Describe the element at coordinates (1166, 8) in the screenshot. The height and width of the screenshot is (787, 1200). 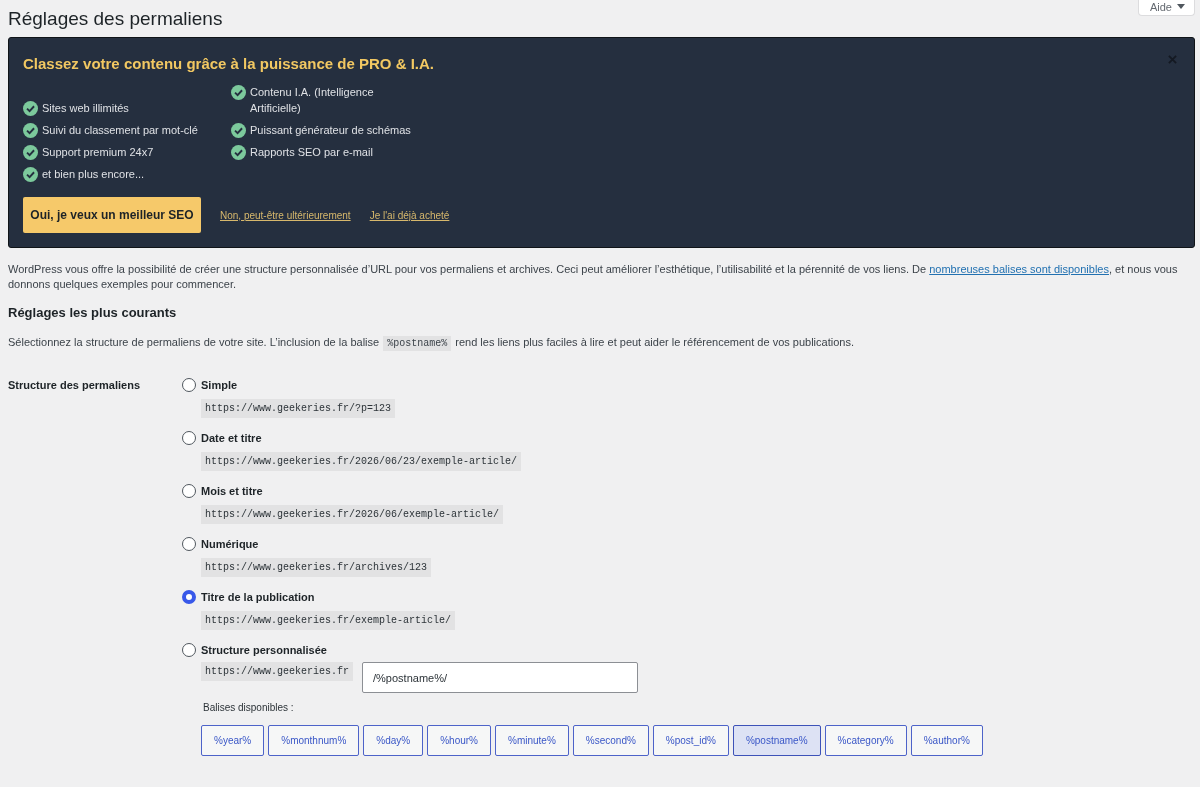
I see `help-button: Aide` at that location.